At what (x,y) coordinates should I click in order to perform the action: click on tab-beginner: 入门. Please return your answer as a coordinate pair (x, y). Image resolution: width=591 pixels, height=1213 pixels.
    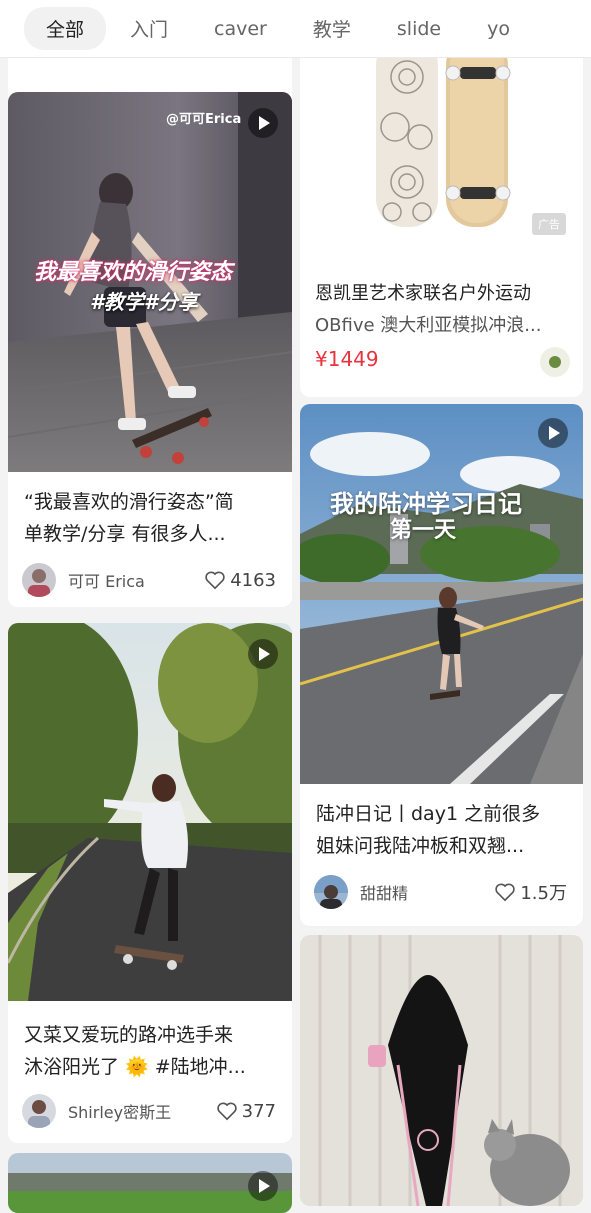
    Looking at the image, I should click on (149, 28).